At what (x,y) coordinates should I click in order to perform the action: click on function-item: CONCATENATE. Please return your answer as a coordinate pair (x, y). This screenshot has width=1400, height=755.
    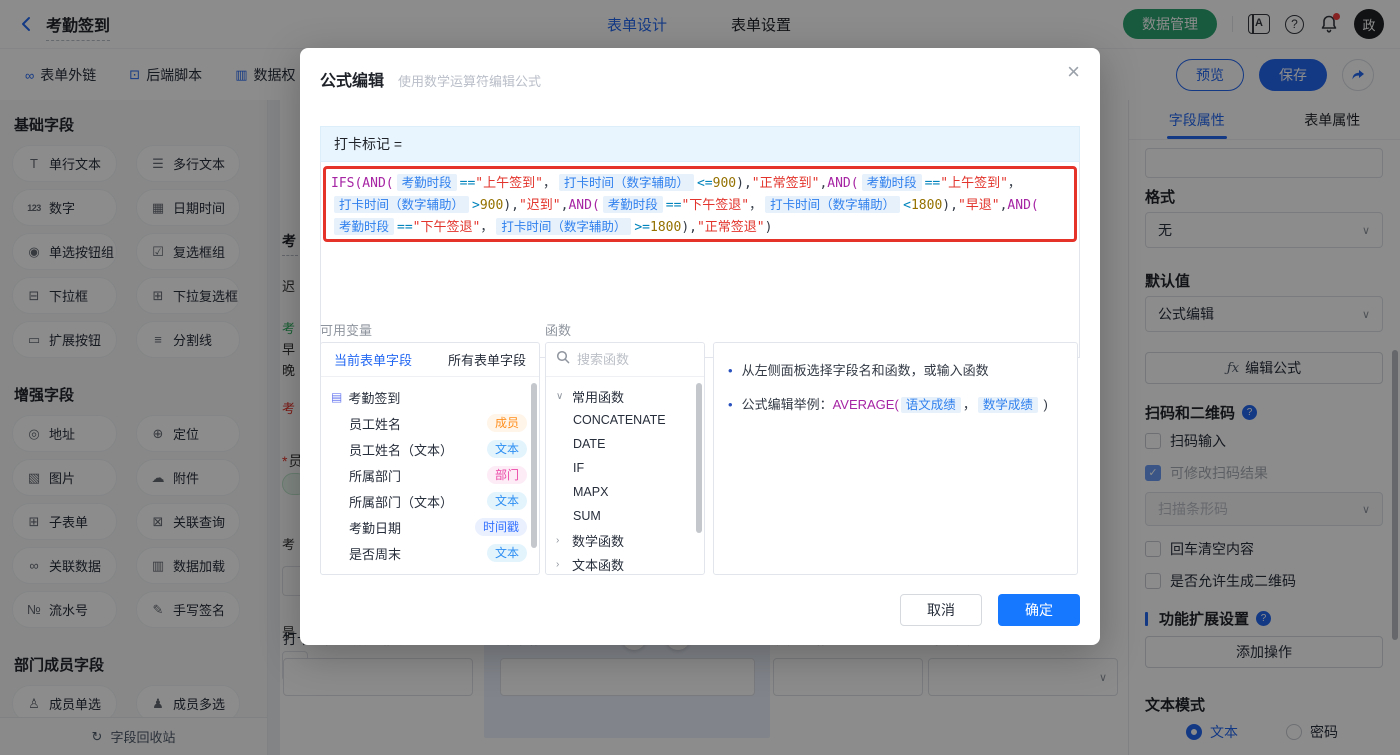
    Looking at the image, I should click on (625, 420).